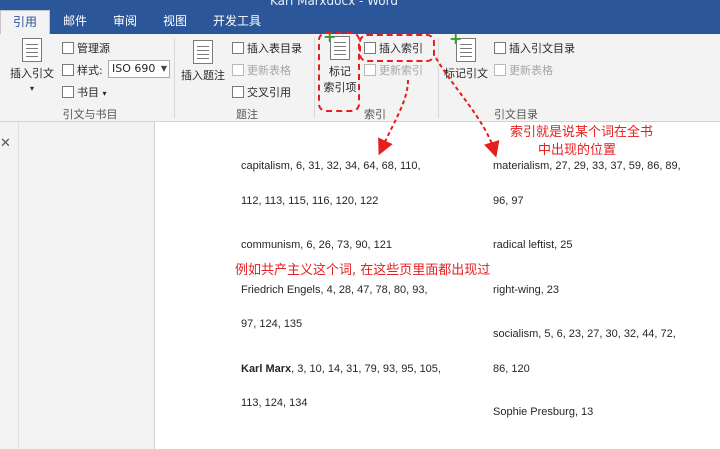 The width and height of the screenshot is (720, 449). I want to click on index-entry-pages: , 3, 10, 14, 31, 79, 93, 95, 105,, so click(366, 369).